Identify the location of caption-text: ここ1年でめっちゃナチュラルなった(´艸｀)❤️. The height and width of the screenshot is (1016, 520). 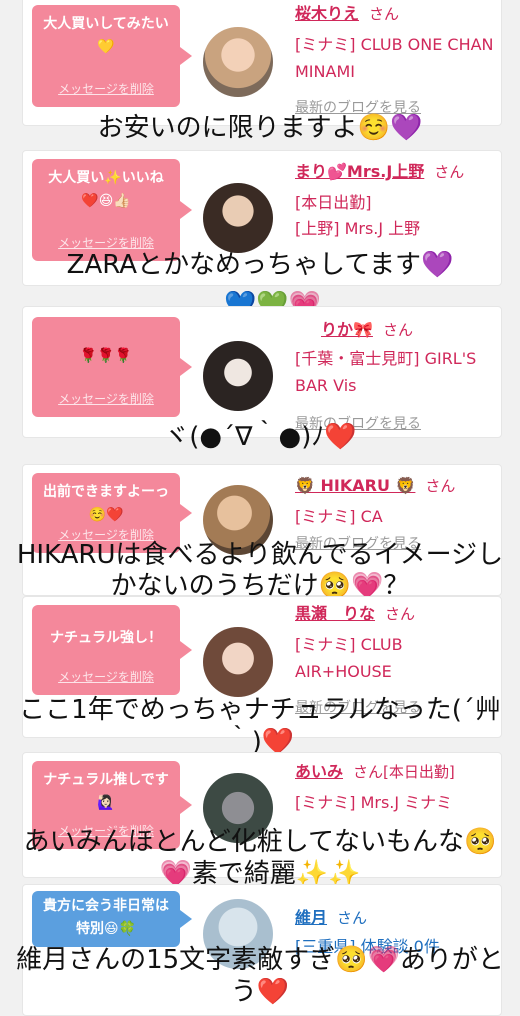
(260, 726).